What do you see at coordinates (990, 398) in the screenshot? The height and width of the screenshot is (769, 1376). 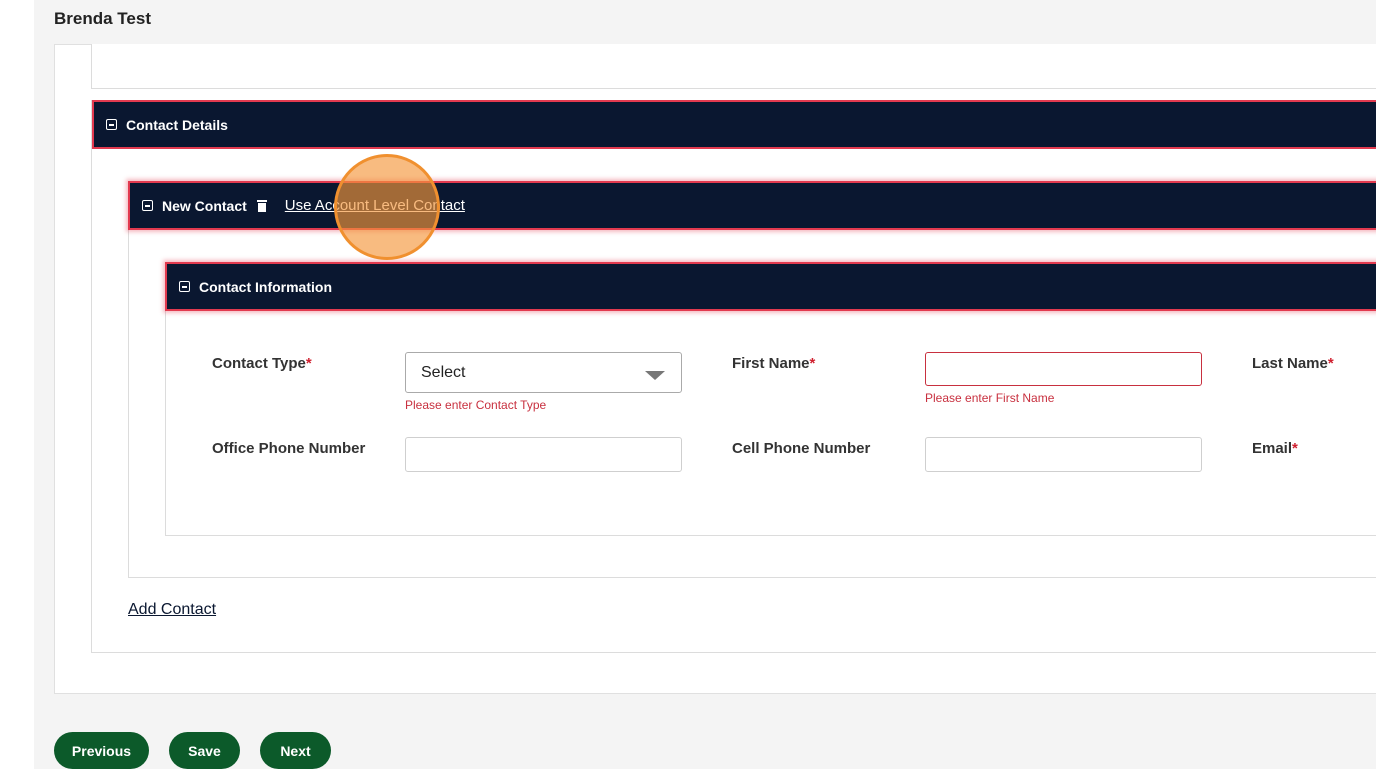 I see `first-name-error: Please enter First Name` at bounding box center [990, 398].